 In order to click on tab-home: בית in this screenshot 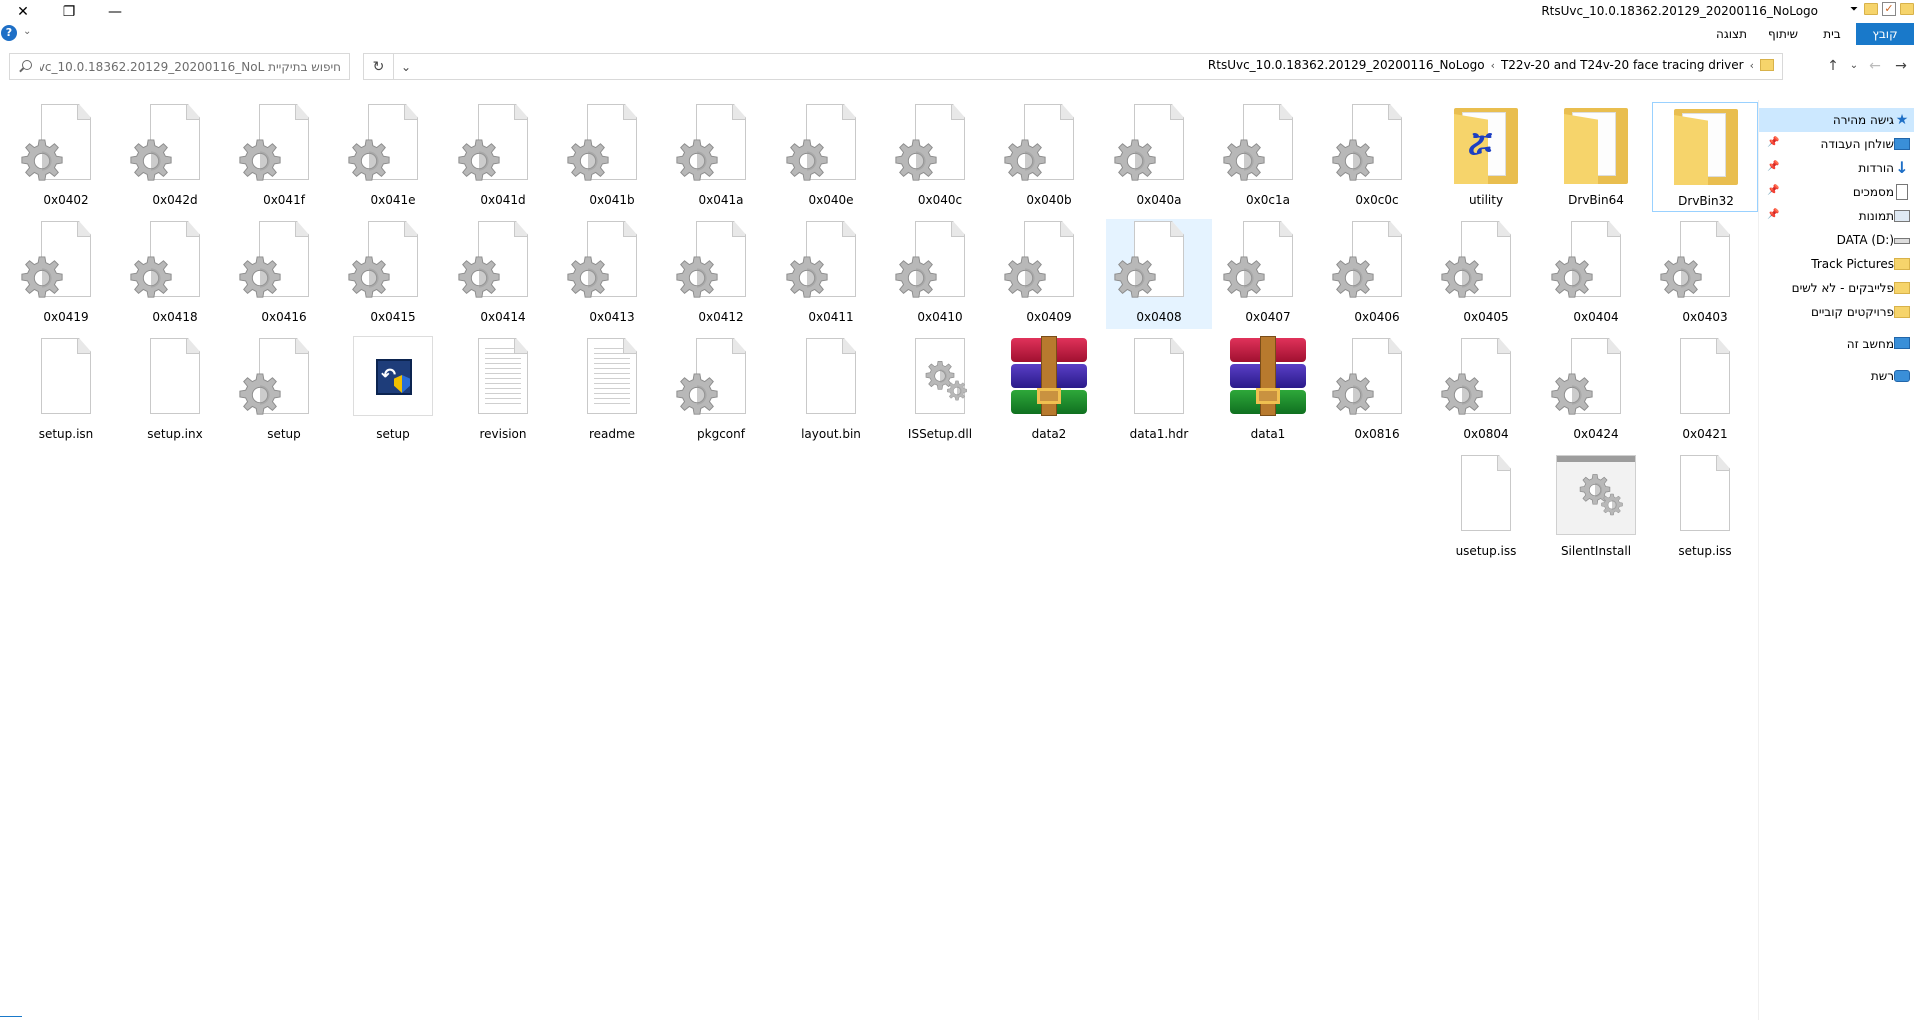, I will do `click(1832, 34)`.